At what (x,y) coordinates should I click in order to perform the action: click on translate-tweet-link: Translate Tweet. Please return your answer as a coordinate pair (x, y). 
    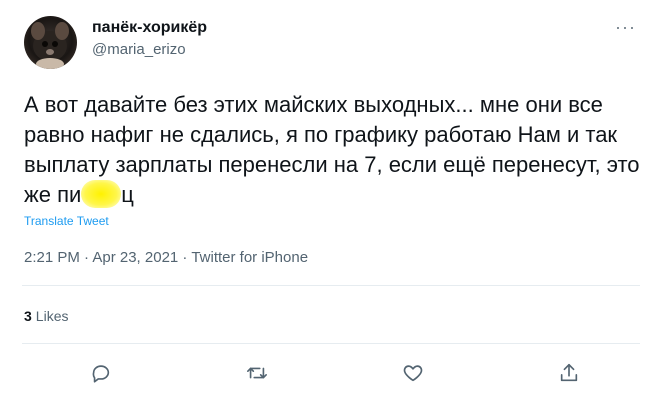
    Looking at the image, I should click on (66, 221).